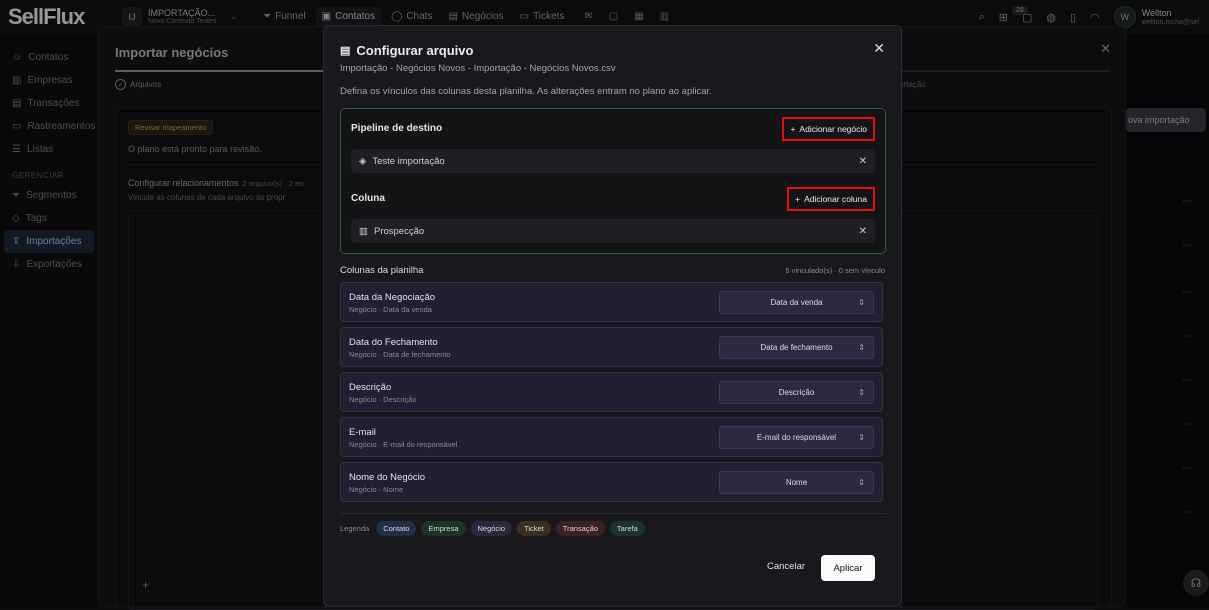 This screenshot has width=1209, height=610. I want to click on column-mapping: Negócio · Descrição, so click(383, 399).